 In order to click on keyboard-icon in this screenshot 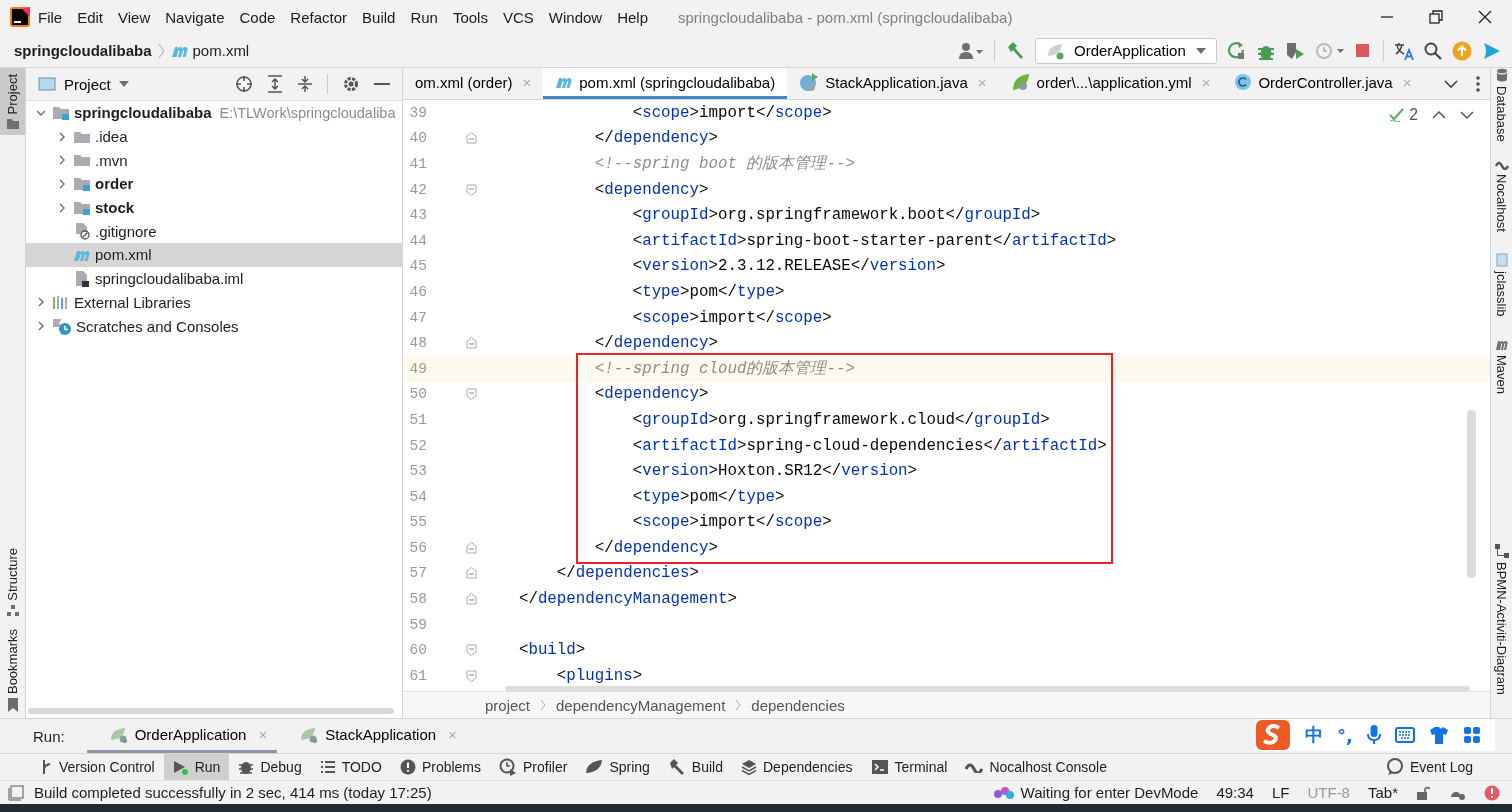, I will do `click(1404, 735)`.